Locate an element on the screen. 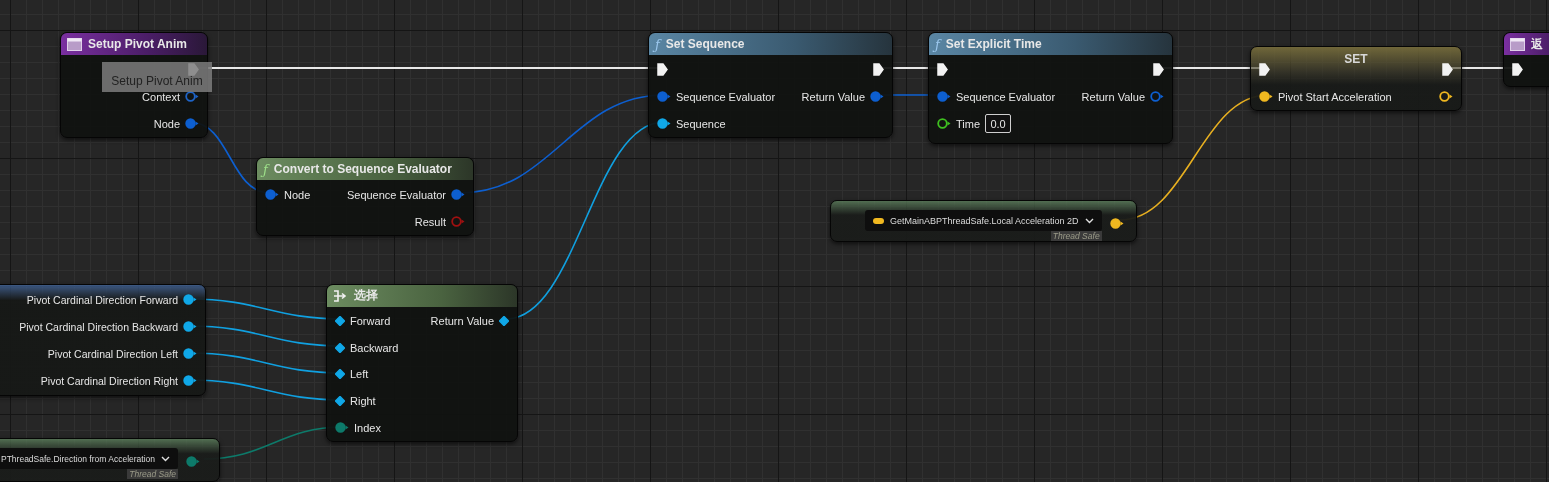 This screenshot has width=1549, height=482. pin-label: Result is located at coordinates (430, 221).